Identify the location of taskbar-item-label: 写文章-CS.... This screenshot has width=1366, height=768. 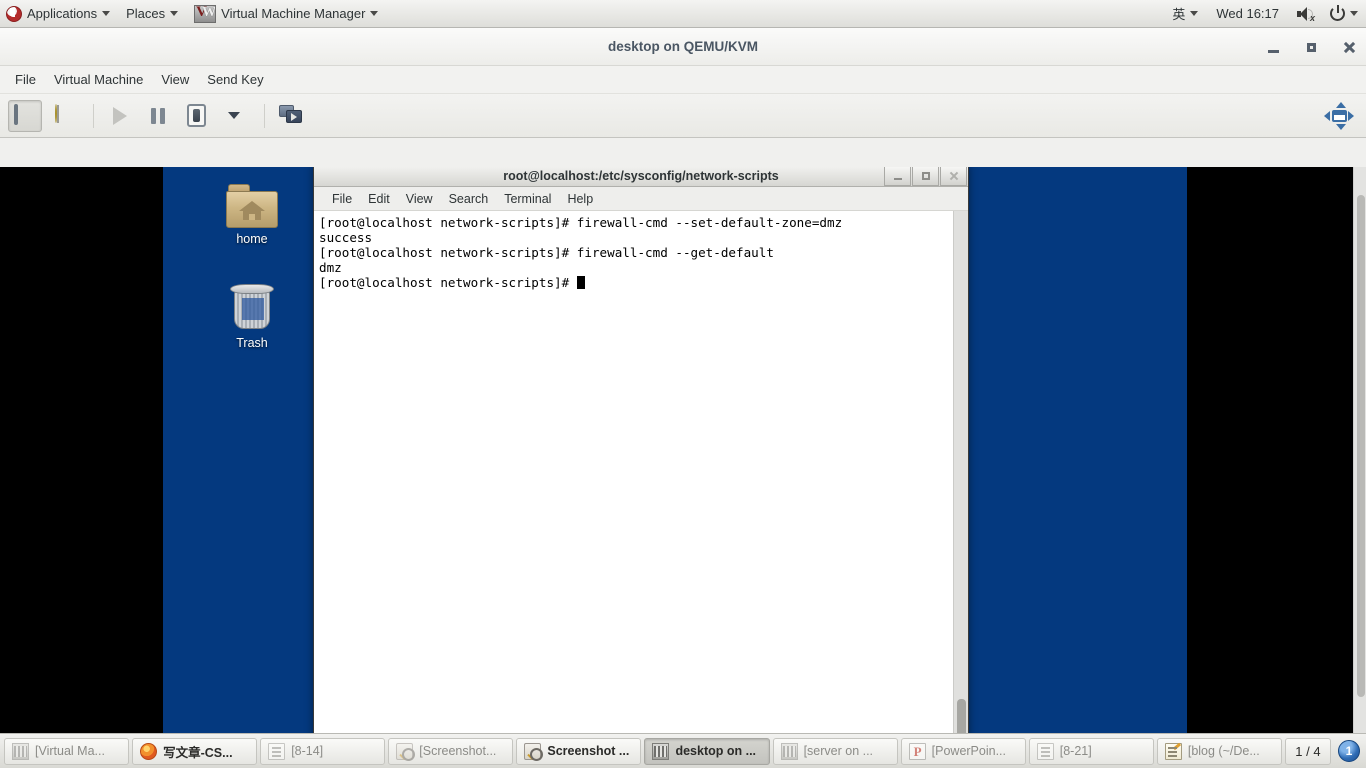
(198, 752).